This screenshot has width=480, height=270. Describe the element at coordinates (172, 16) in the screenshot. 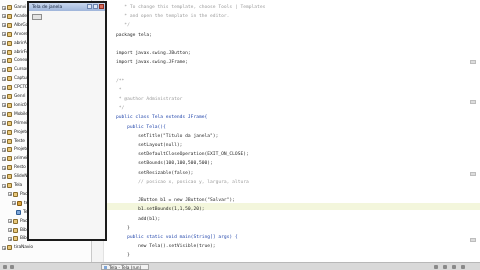

I see `code-line: * and open the template in the editor.` at that location.